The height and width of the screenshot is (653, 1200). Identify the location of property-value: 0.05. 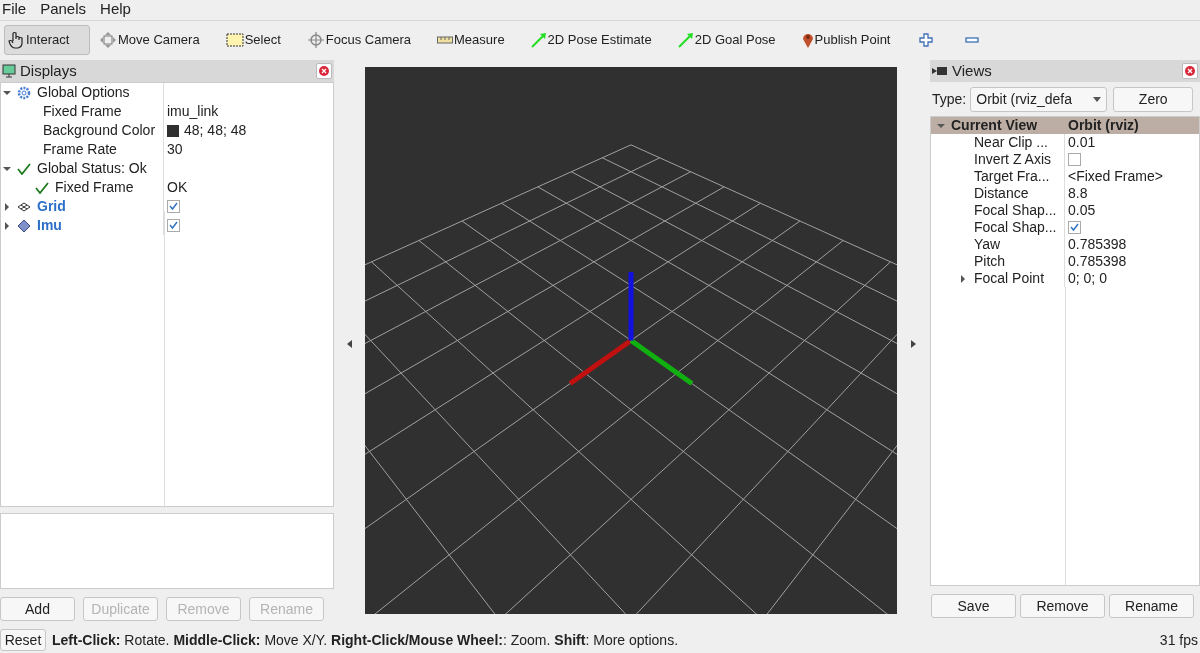
(1082, 210).